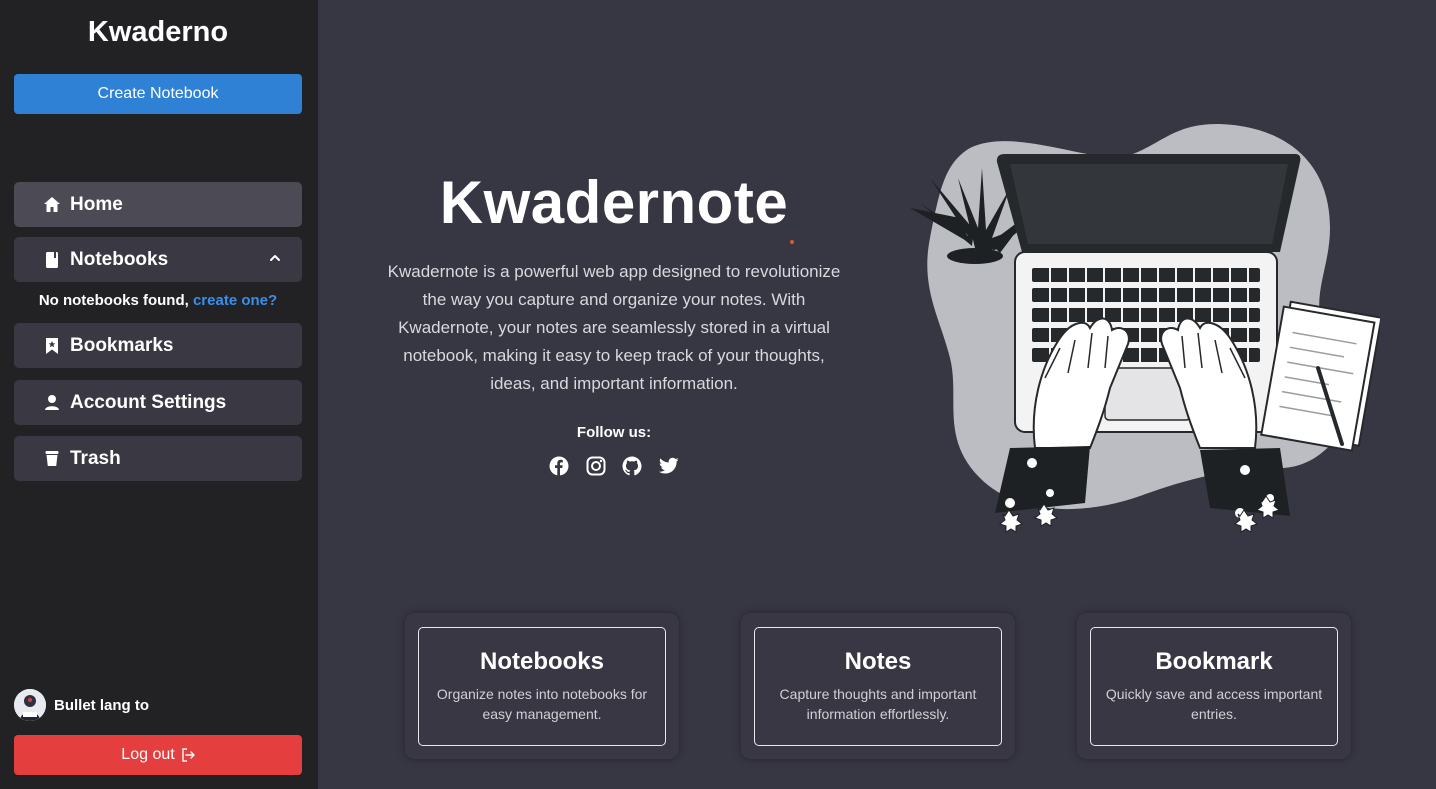 The height and width of the screenshot is (789, 1436). Describe the element at coordinates (52, 459) in the screenshot. I see `trash-icon` at that location.